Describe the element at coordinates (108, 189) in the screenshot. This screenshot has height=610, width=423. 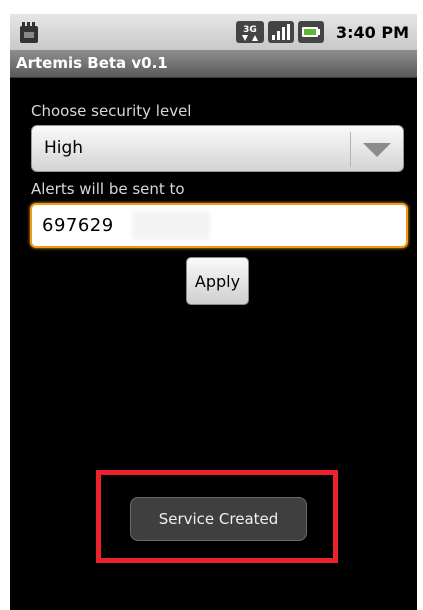
I see `alerts-label: Alerts will be sent to` at that location.